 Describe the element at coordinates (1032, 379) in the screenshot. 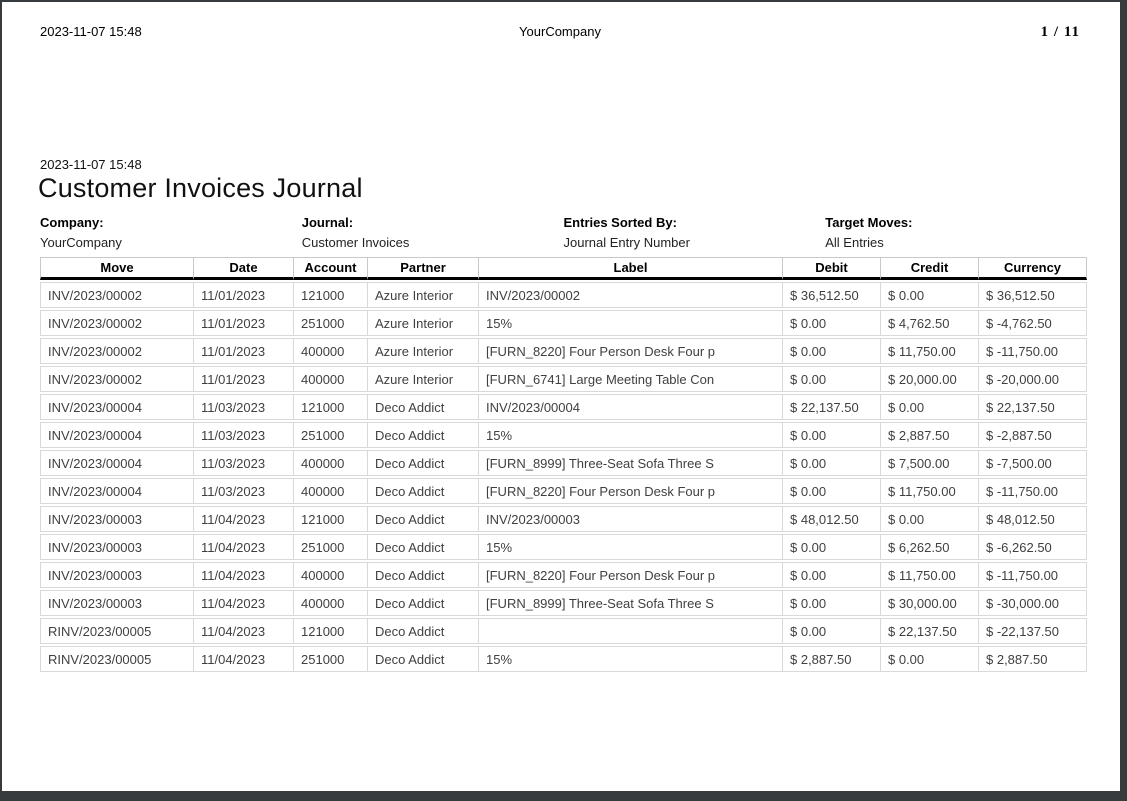

I see `cell-currency: $ -20,000.00` at that location.